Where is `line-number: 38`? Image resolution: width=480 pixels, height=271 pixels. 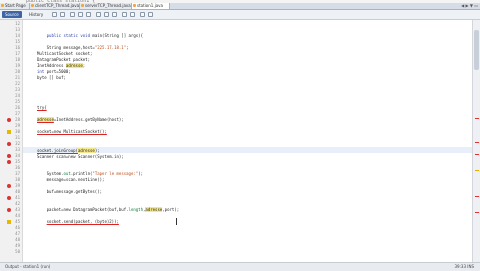
line-number: 38 is located at coordinates (17, 179).